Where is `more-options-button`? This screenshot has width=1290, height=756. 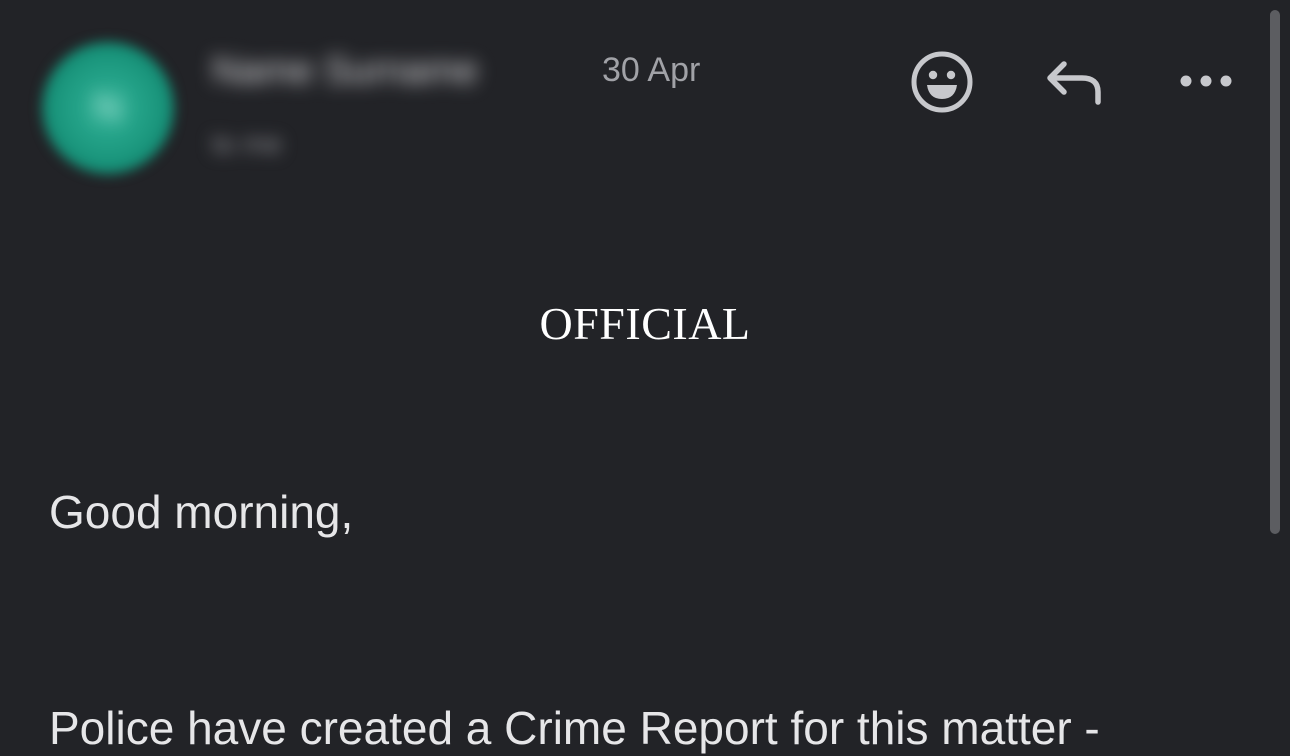
more-options-button is located at coordinates (1206, 81).